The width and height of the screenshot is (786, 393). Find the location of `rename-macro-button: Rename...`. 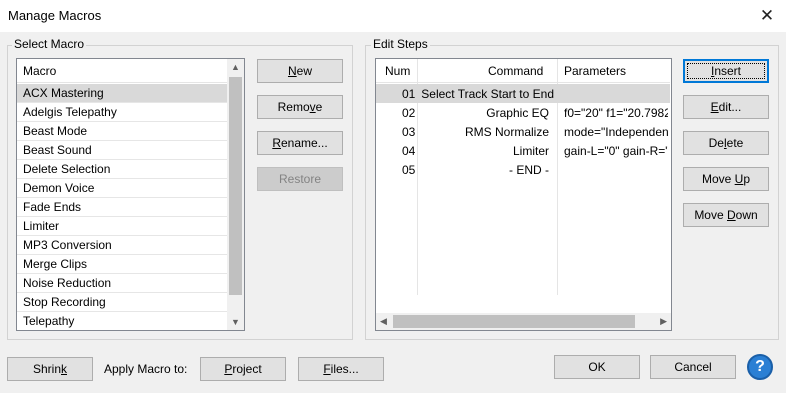

rename-macro-button: Rename... is located at coordinates (300, 143).